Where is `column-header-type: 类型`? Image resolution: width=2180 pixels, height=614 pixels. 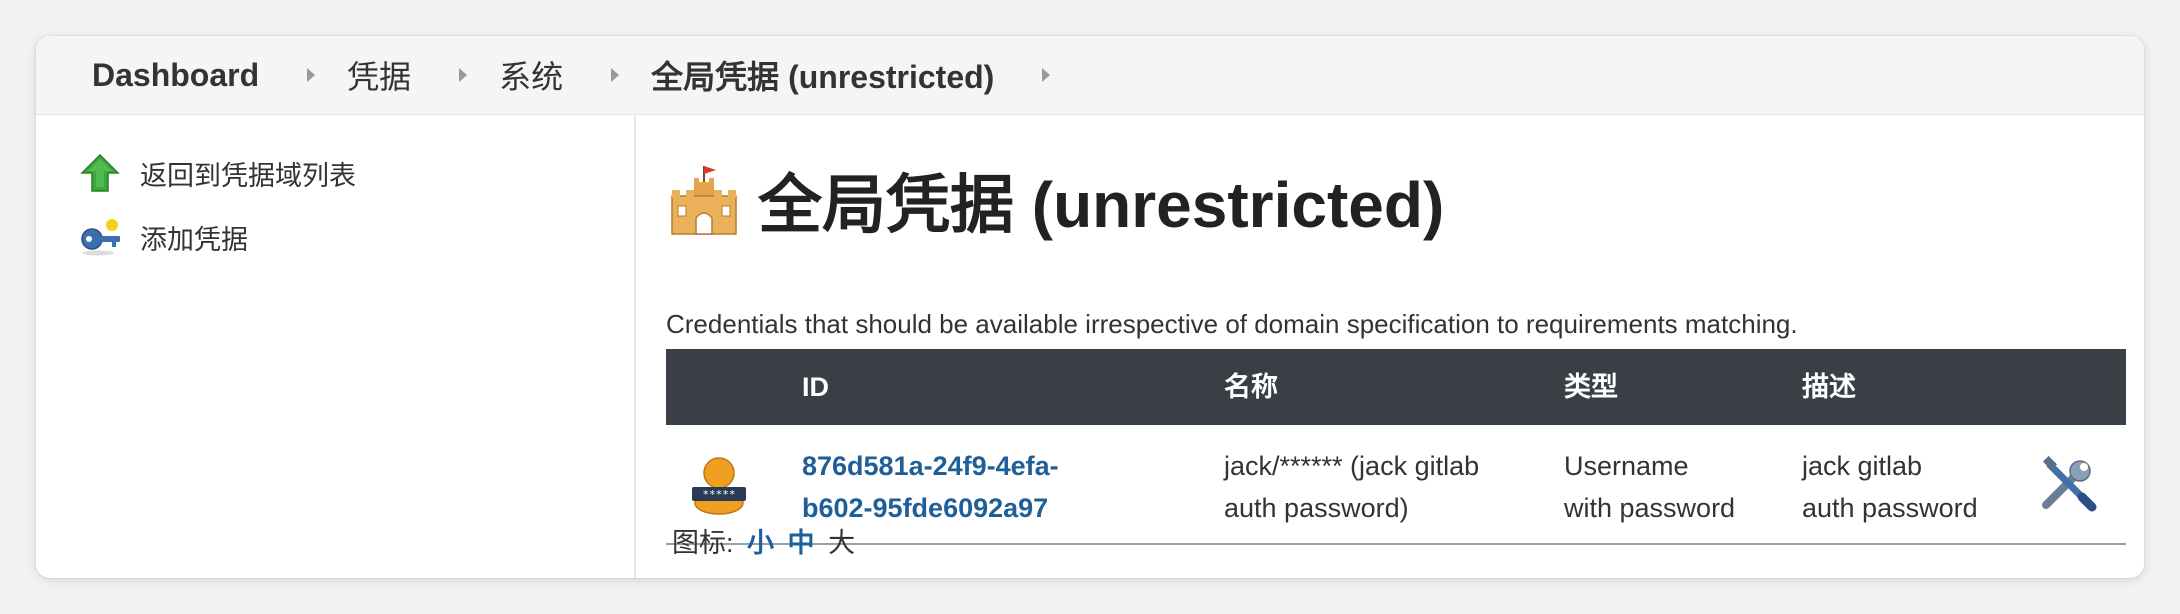 column-header-type: 类型 is located at coordinates (1591, 387).